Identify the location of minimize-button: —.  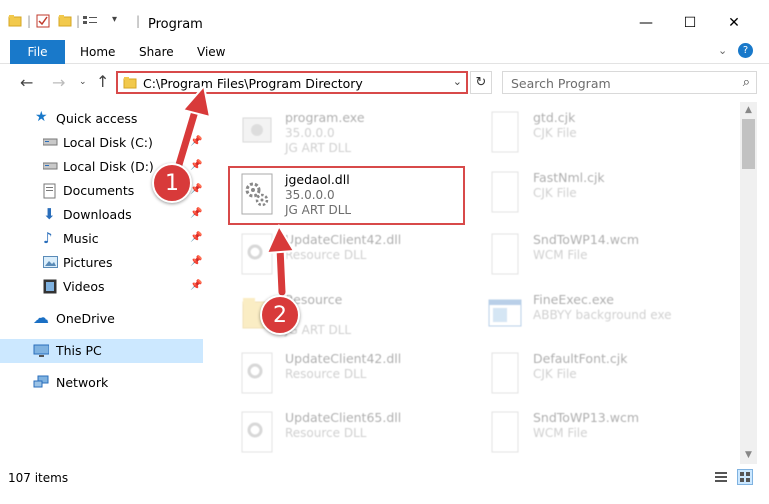
(646, 23).